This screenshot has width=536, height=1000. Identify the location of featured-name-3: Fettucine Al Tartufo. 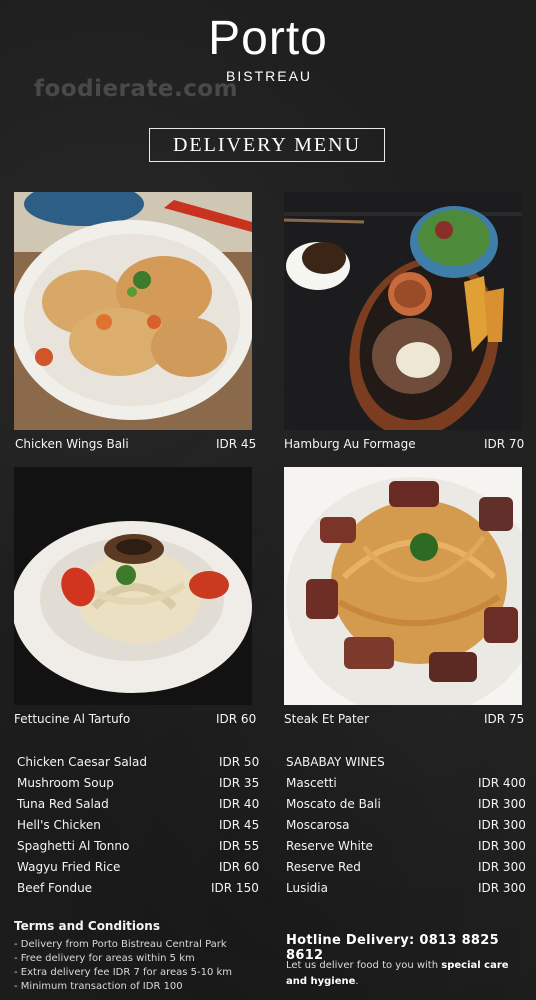
(72, 719).